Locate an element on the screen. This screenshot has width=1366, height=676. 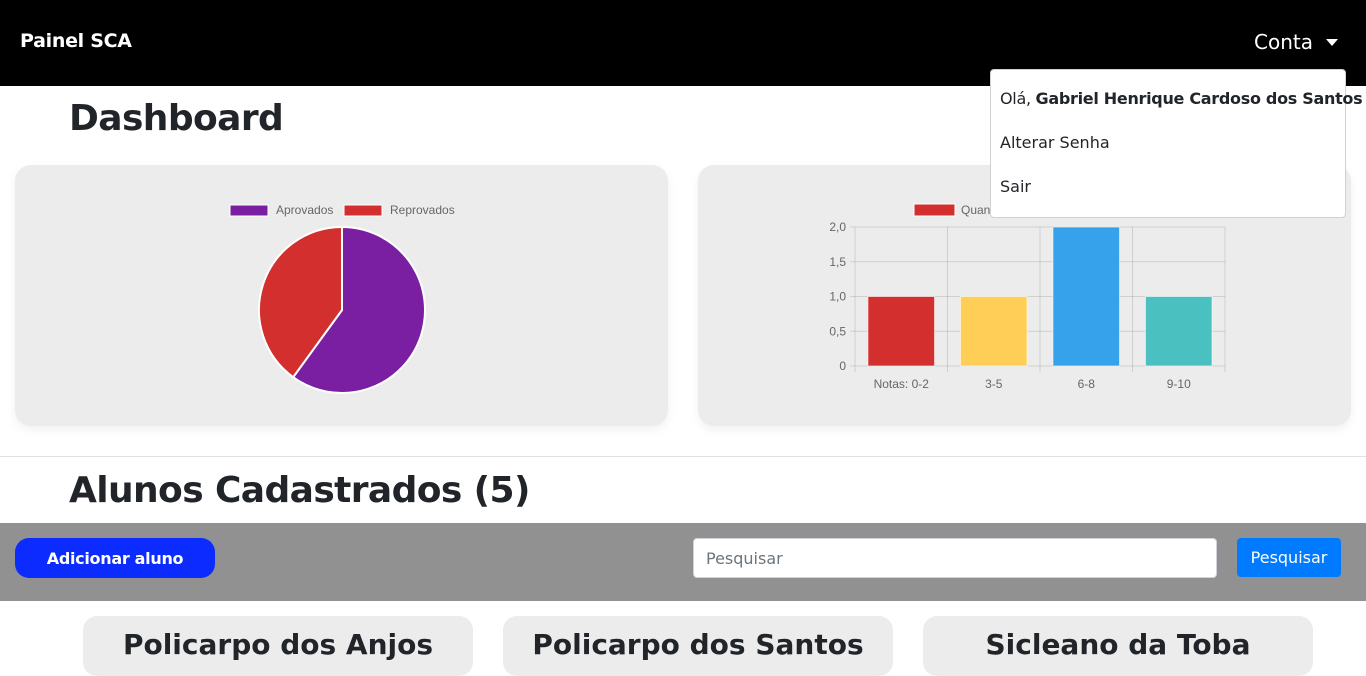
student-name: Policarpo dos Anjos is located at coordinates (278, 644).